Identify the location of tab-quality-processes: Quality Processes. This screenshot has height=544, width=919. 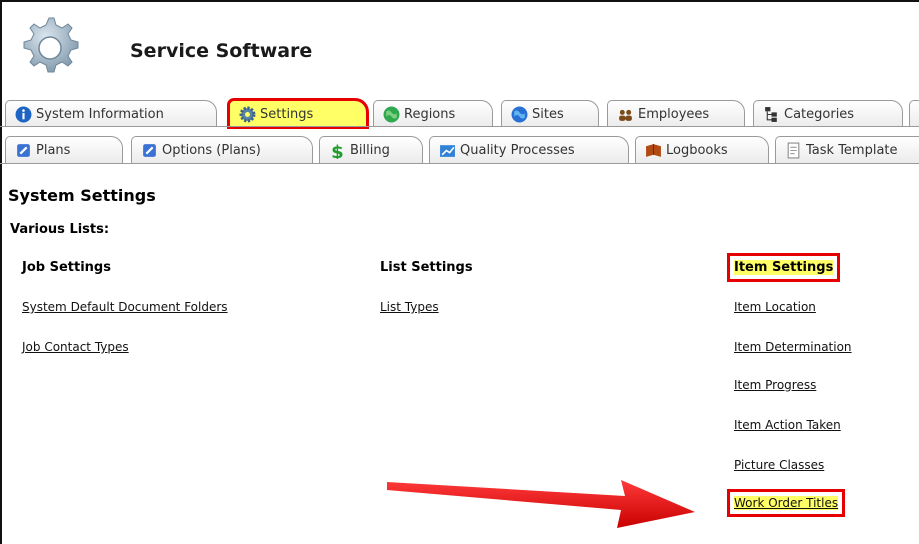
(529, 149).